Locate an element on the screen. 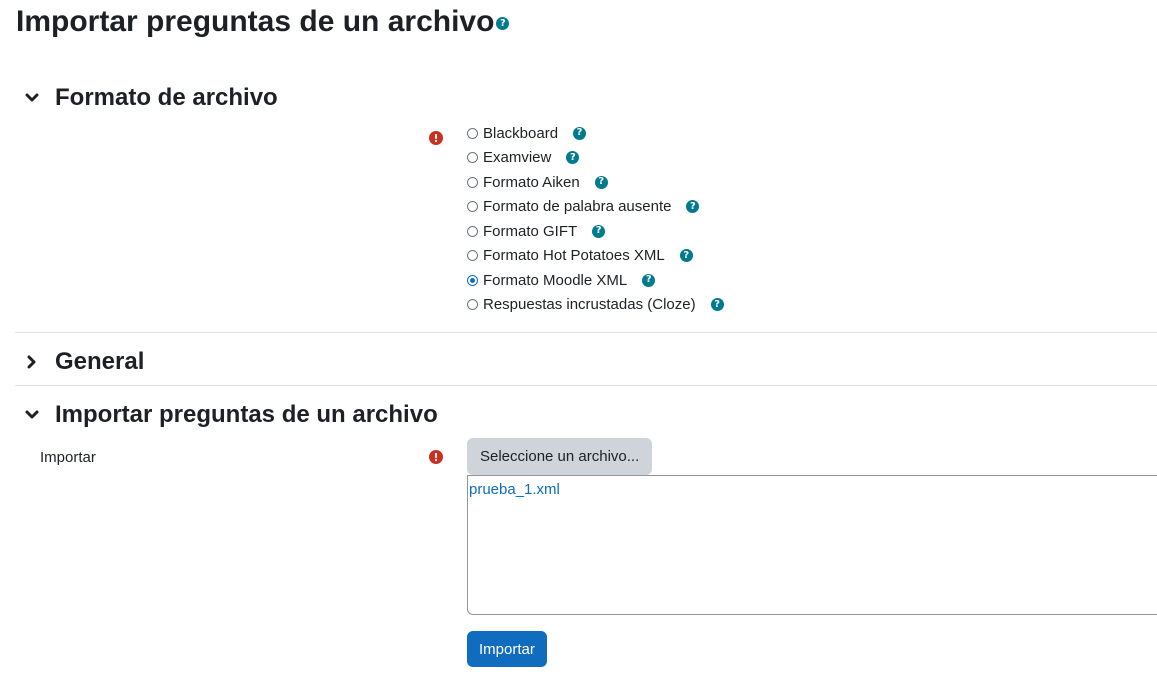 Image resolution: width=1157 pixels, height=675 pixels. radio-option-missing-word: Formato de palabra ausente ? is located at coordinates (595, 207).